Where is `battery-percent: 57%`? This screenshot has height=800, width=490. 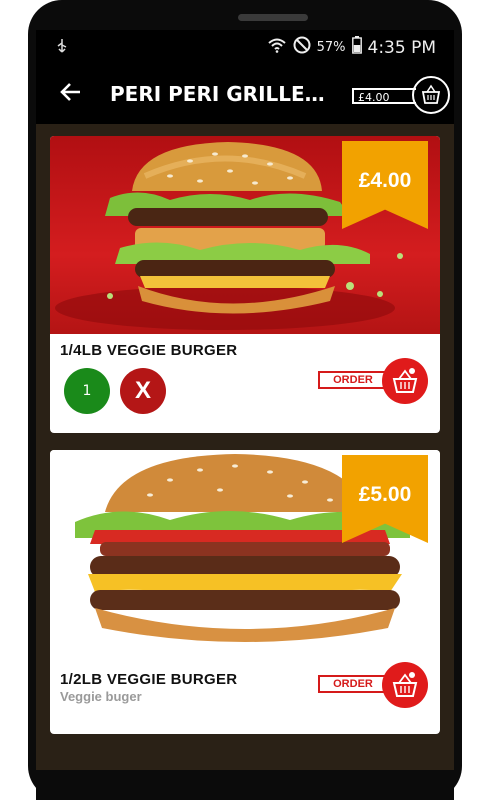
battery-percent: 57% is located at coordinates (331, 47).